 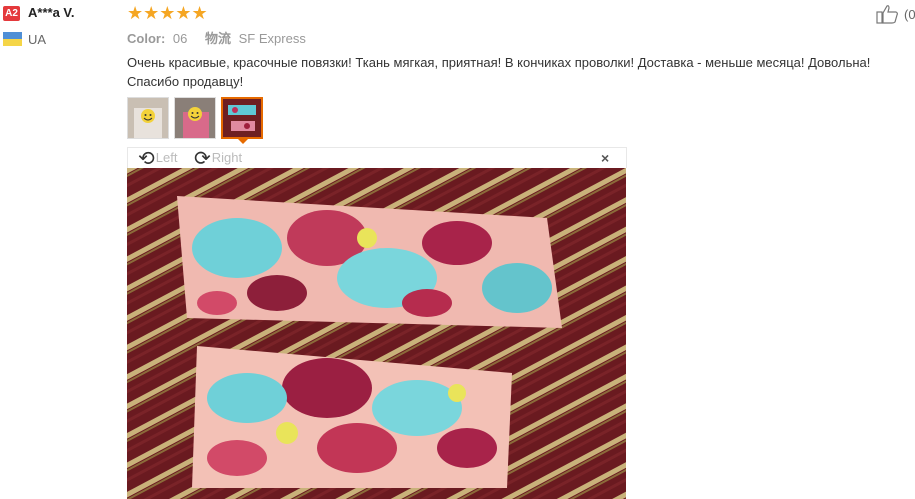 What do you see at coordinates (272, 38) in the screenshot?
I see `logistics-value: SF Express` at bounding box center [272, 38].